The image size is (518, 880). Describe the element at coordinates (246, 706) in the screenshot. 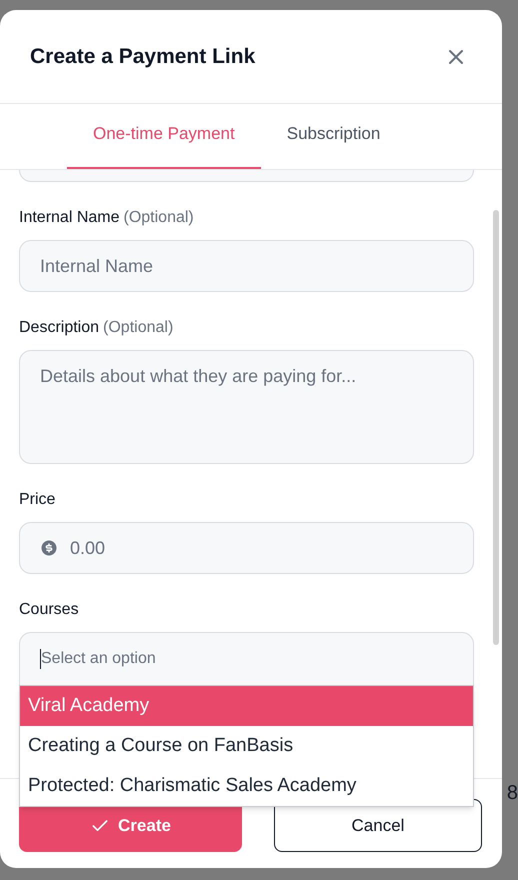

I see `dropdown-option: Viral Academy` at that location.